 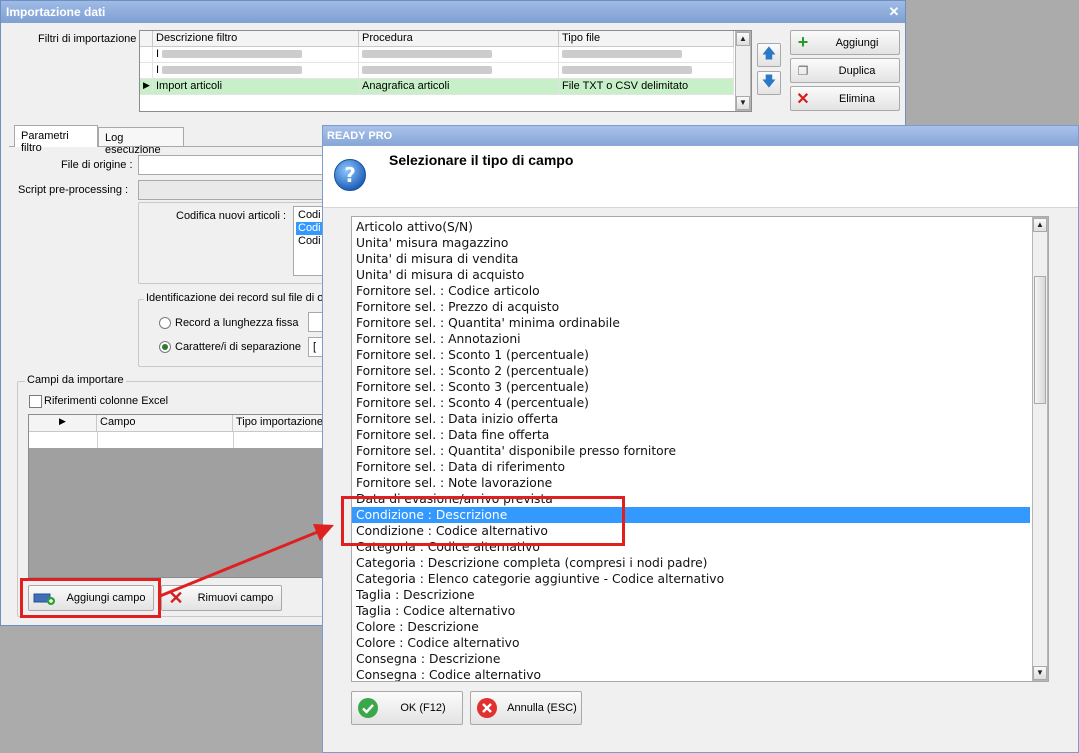 What do you see at coordinates (246, 561) in the screenshot?
I see `annotation-arrow-icon` at bounding box center [246, 561].